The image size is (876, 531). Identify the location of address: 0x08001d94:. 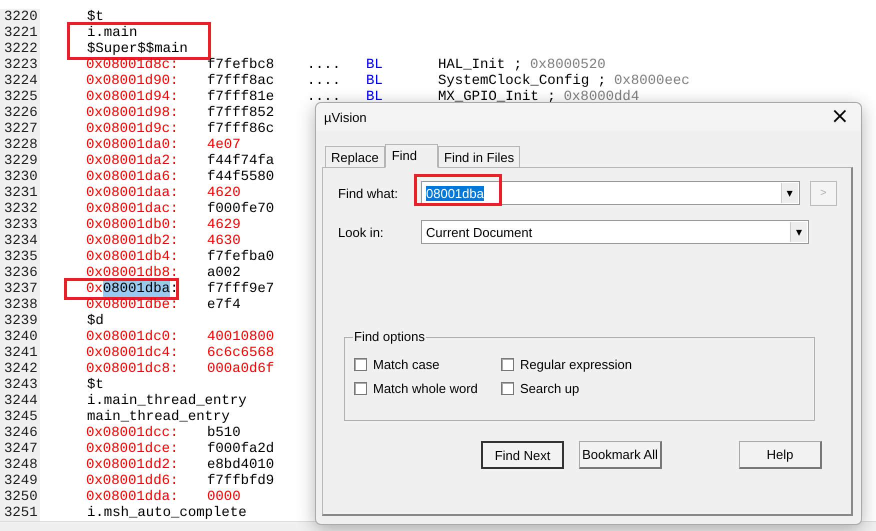
(133, 97).